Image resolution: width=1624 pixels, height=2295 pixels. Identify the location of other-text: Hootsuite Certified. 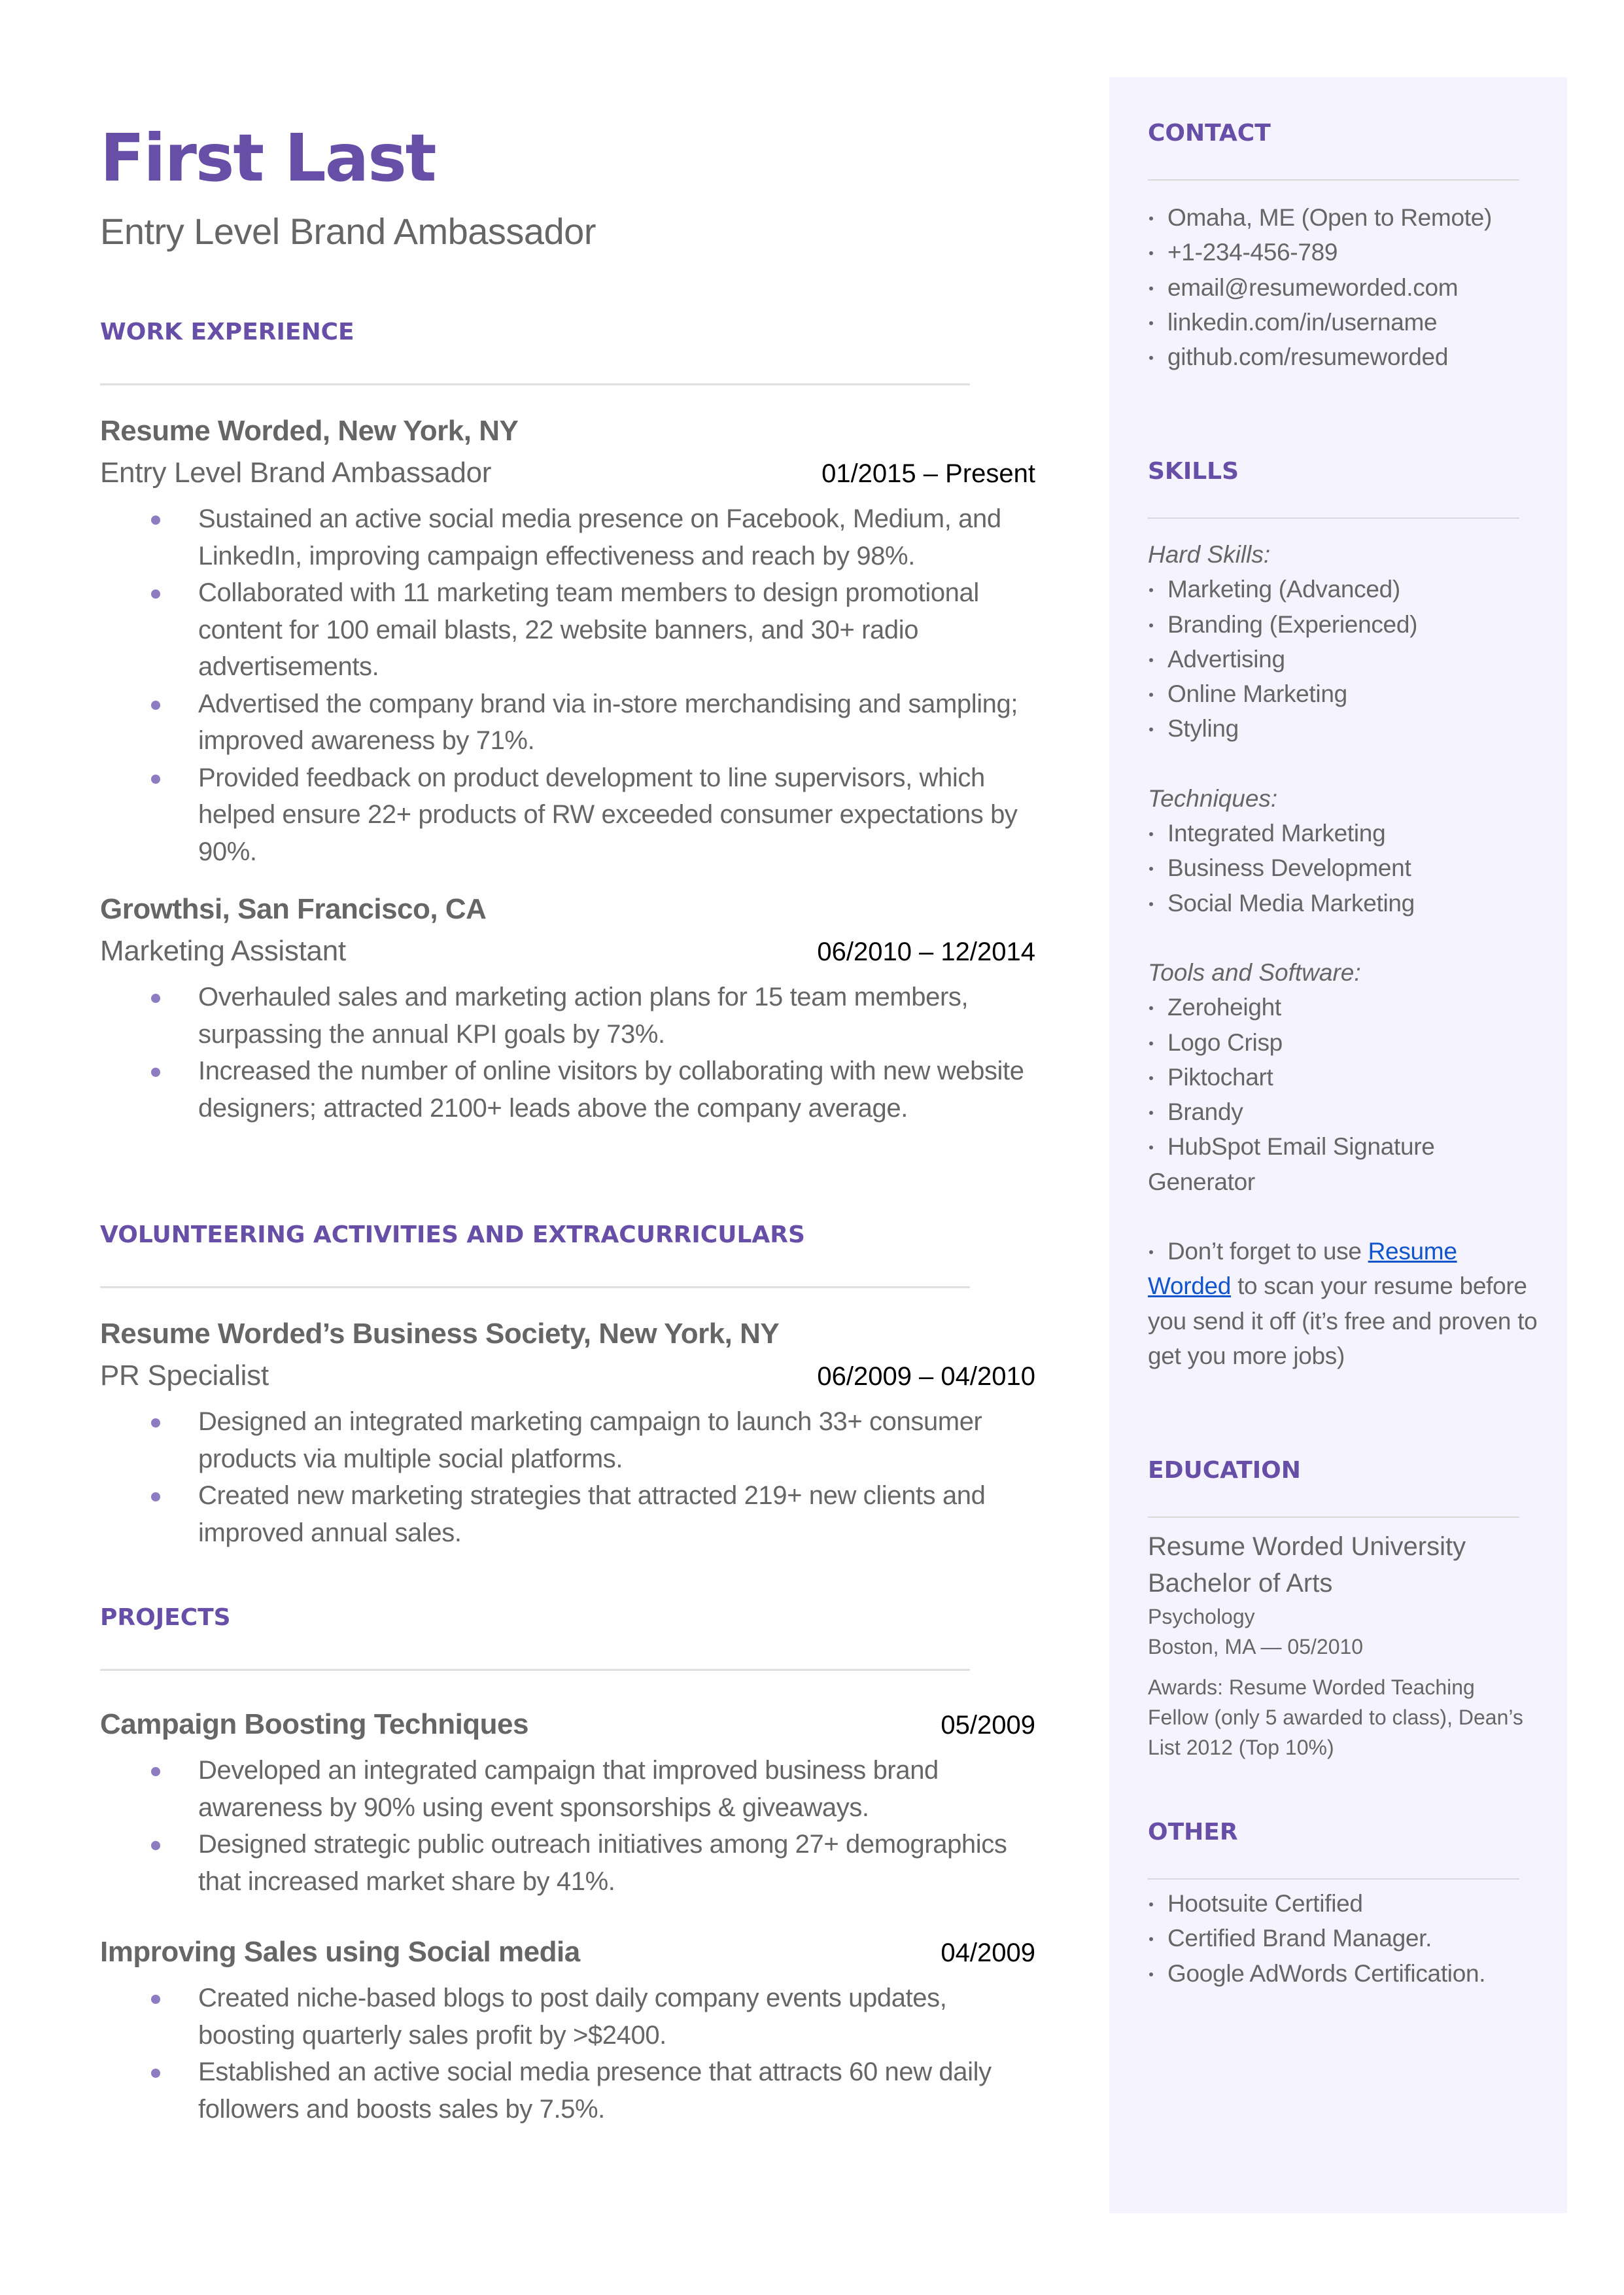
(1265, 1903).